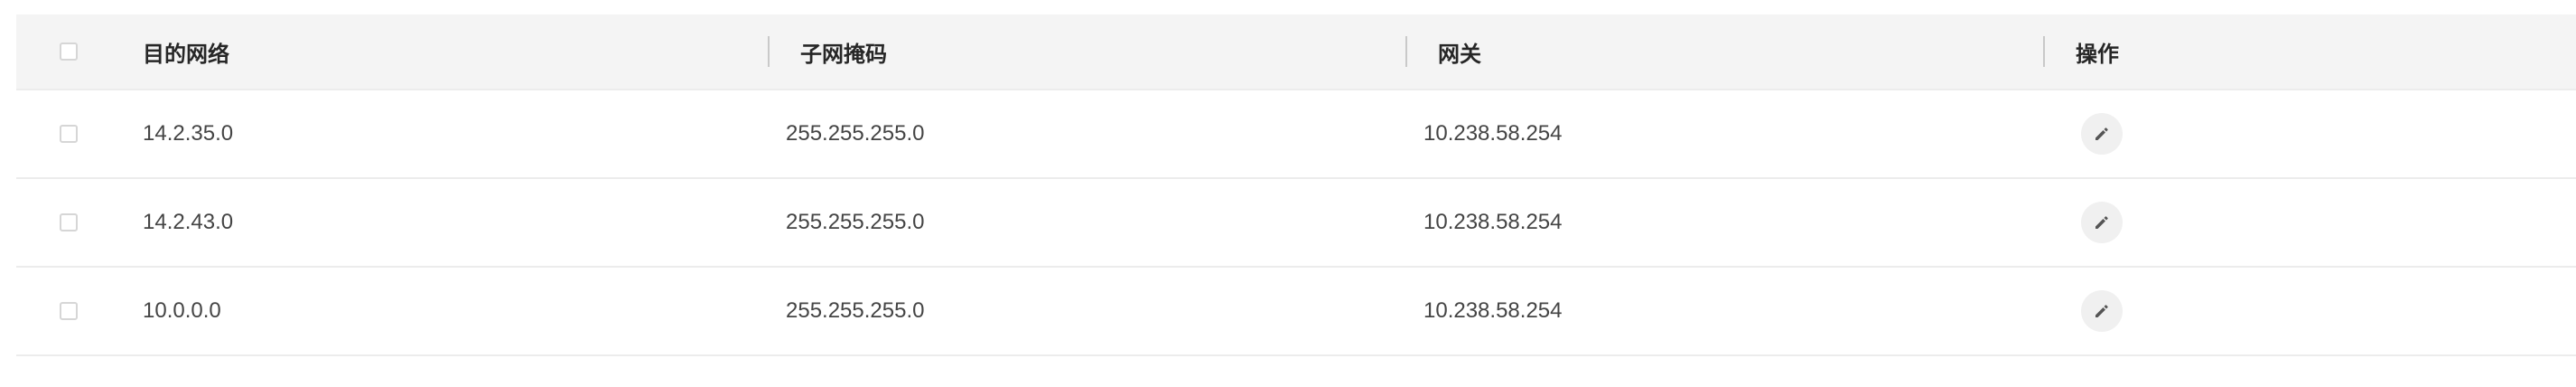 This screenshot has width=2576, height=387. Describe the element at coordinates (1102, 51) in the screenshot. I see `header-subnet-mask-cell: 子网掩码` at that location.